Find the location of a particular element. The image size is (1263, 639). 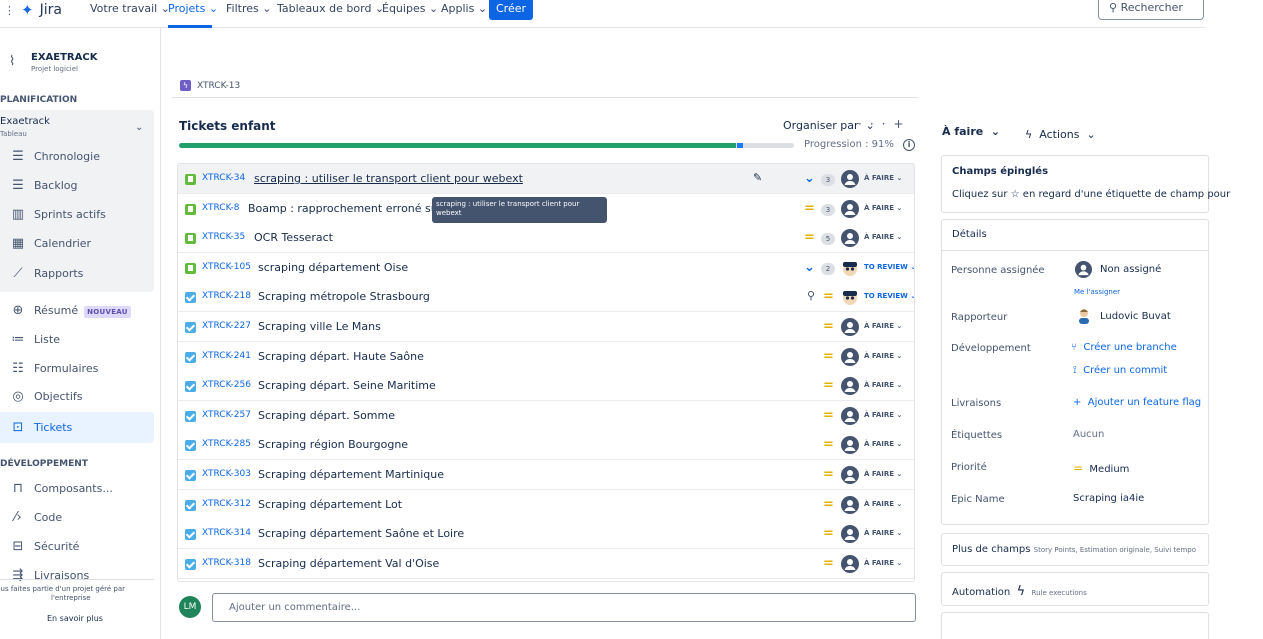

nav-apps: Applis ⌄ is located at coordinates (464, 8).